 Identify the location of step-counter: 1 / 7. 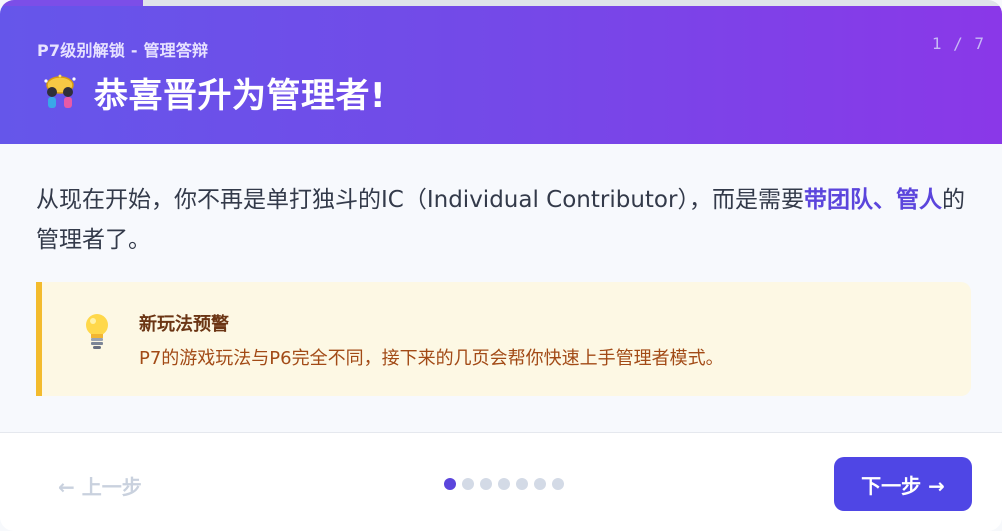
(958, 43).